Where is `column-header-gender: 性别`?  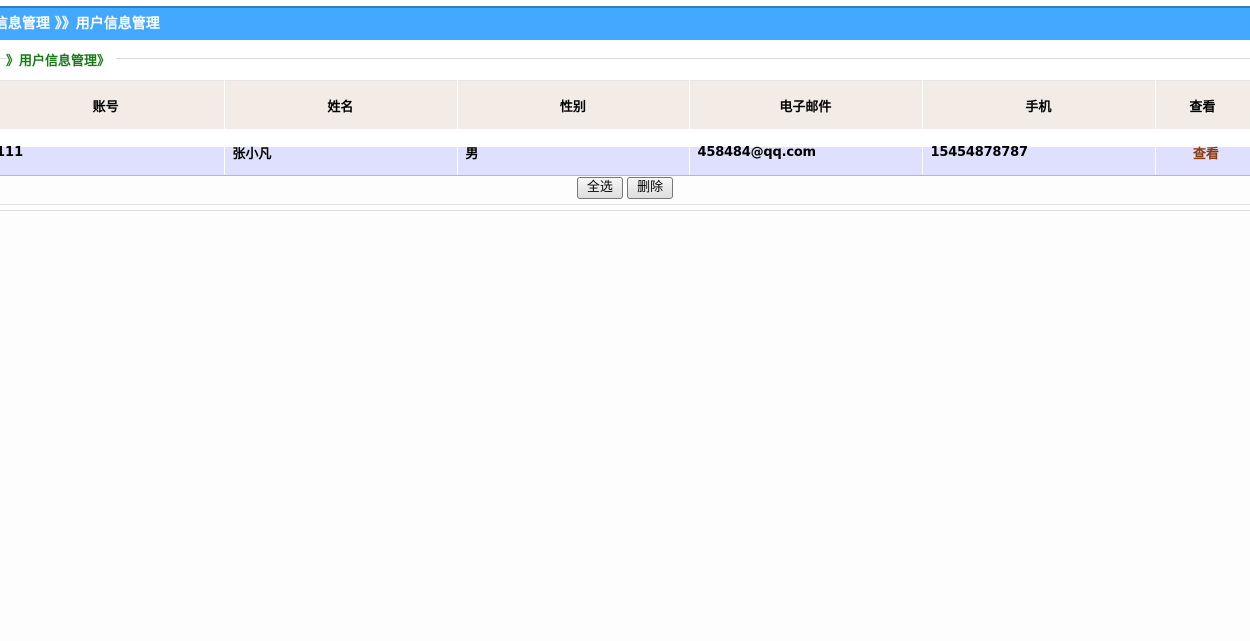
column-header-gender: 性别 is located at coordinates (573, 104).